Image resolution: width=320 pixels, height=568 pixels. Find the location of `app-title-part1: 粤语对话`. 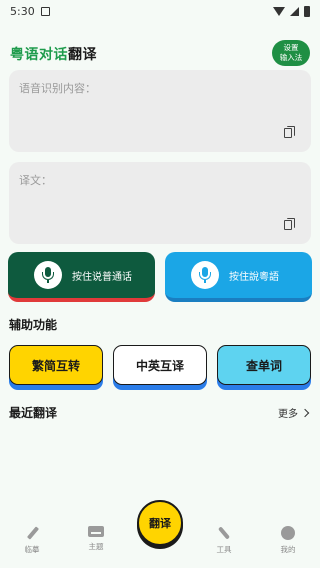

app-title-part1: 粤语对话 is located at coordinates (39, 55).